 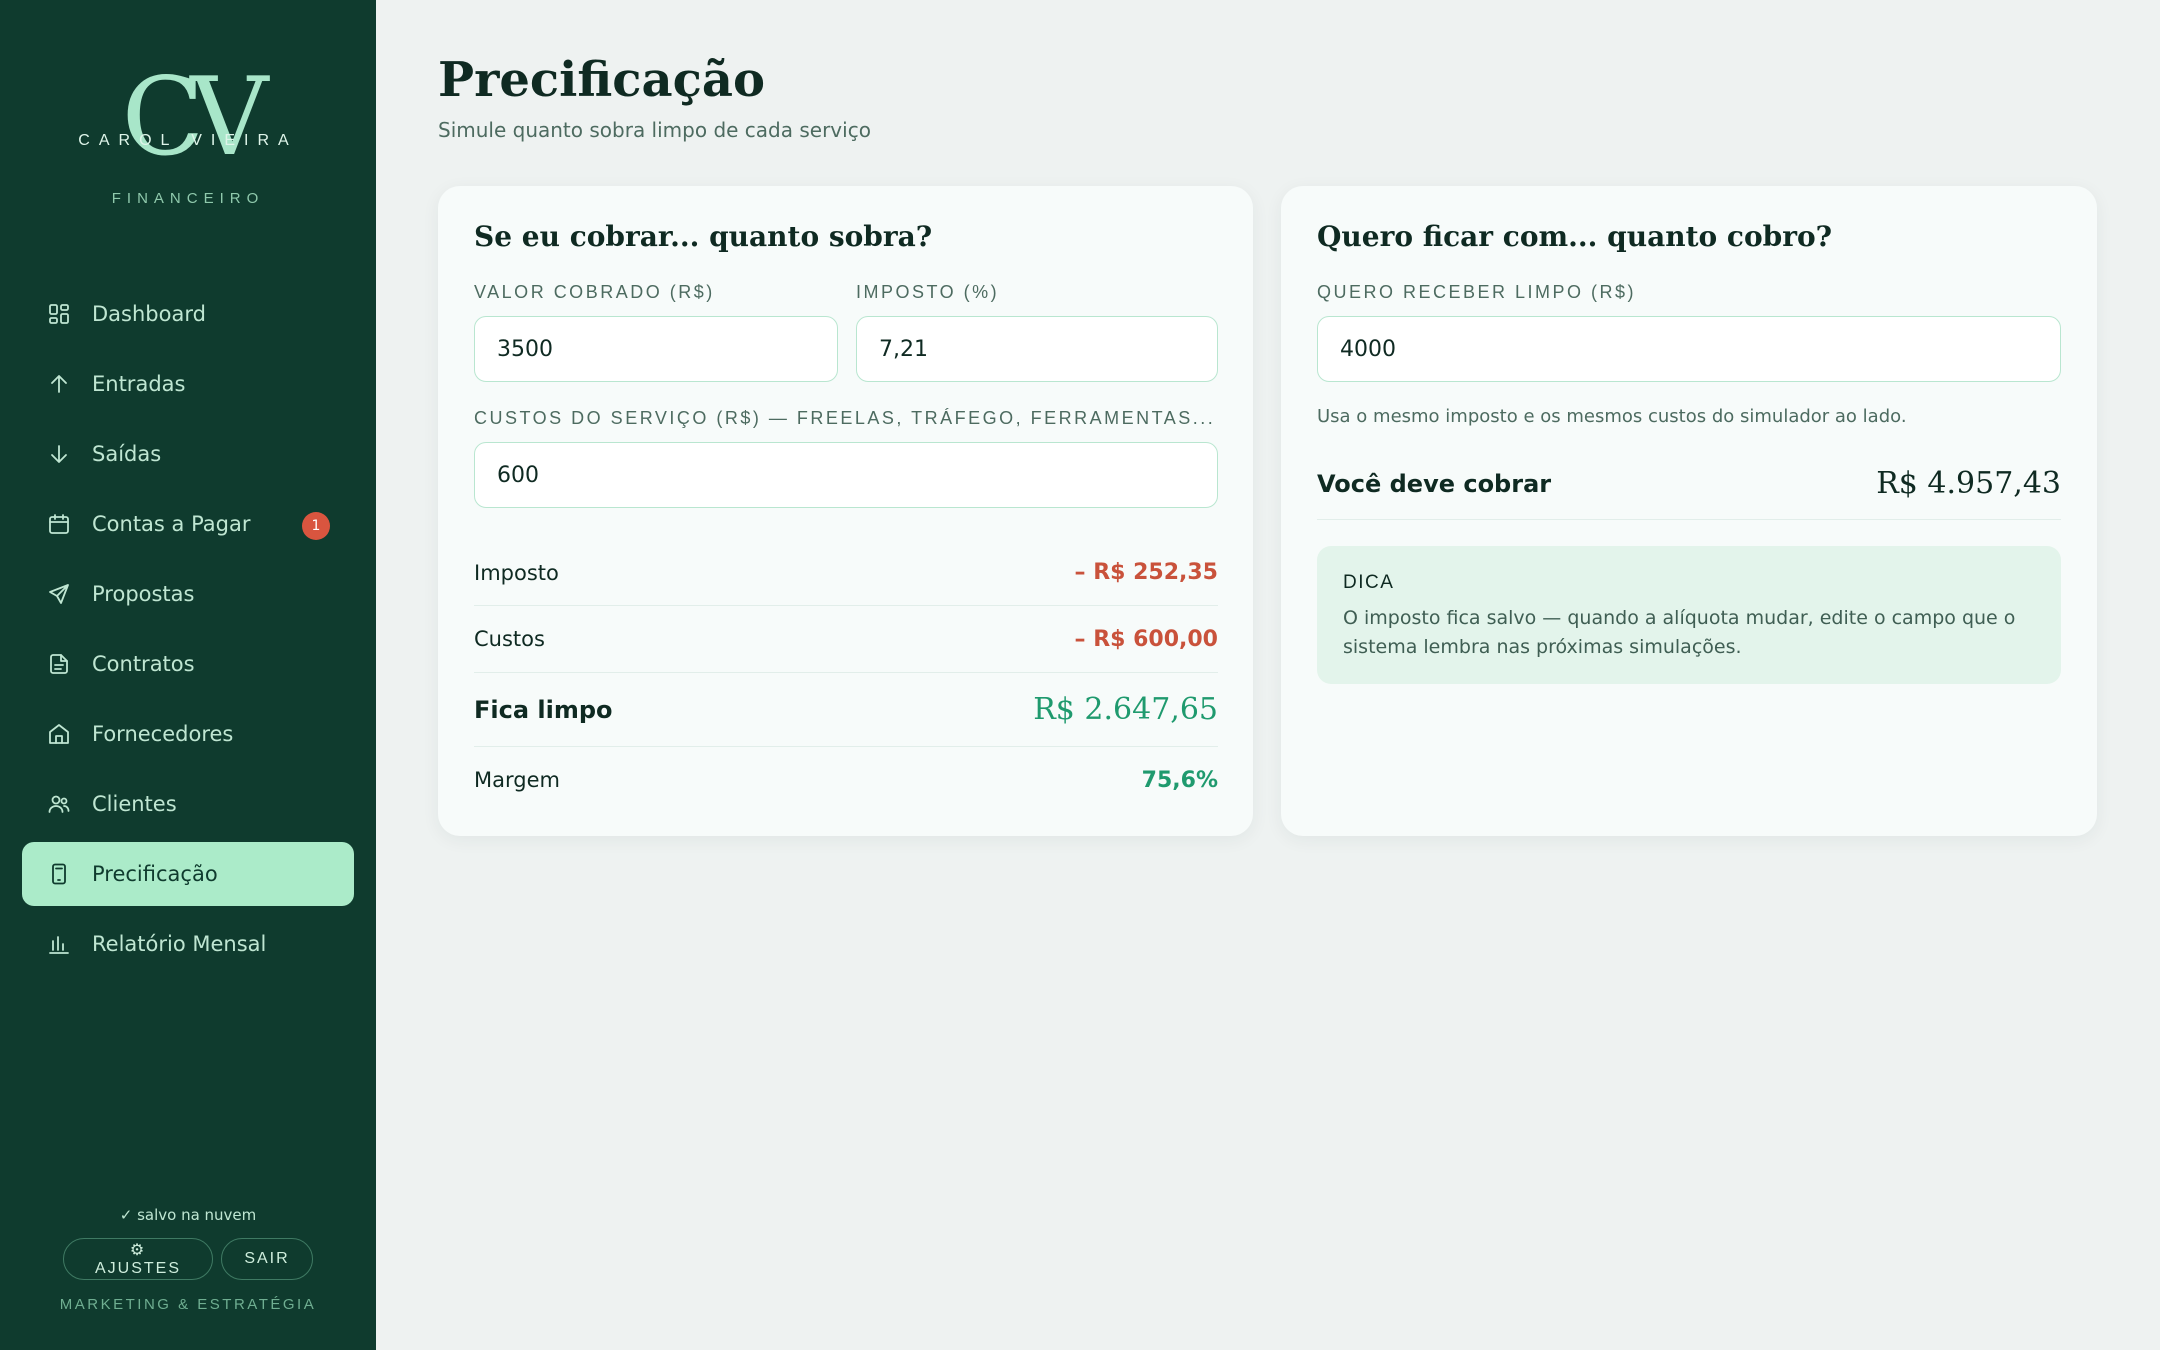 What do you see at coordinates (59, 454) in the screenshot?
I see `arrow-down-icon` at bounding box center [59, 454].